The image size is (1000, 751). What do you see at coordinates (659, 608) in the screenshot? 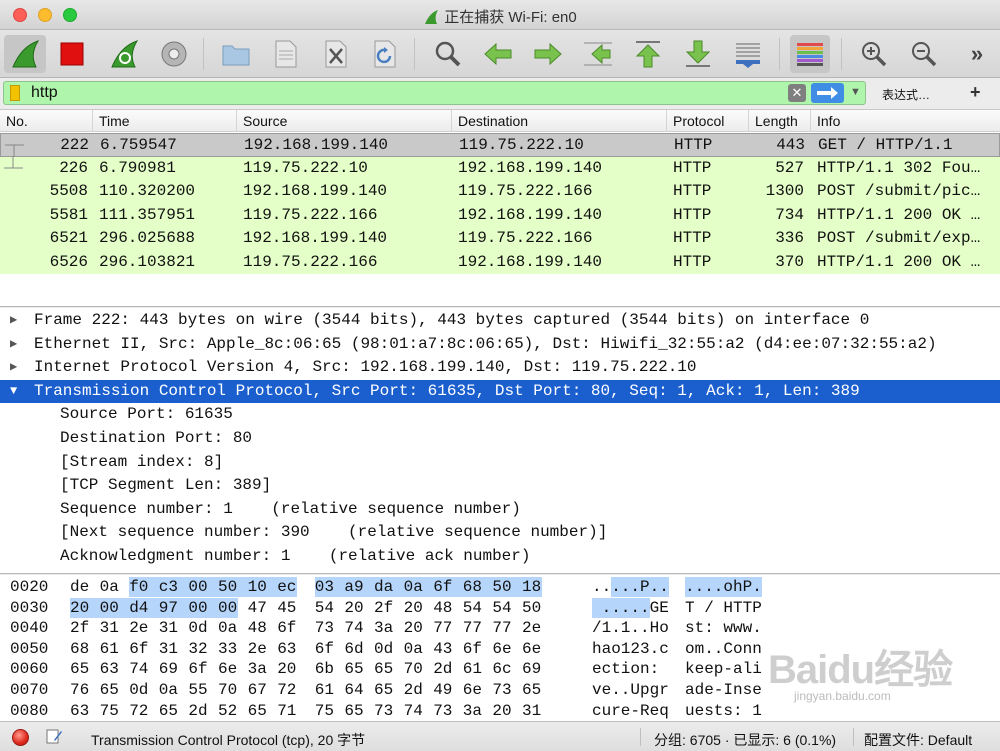
I see `hex-ascii: GE` at bounding box center [659, 608].